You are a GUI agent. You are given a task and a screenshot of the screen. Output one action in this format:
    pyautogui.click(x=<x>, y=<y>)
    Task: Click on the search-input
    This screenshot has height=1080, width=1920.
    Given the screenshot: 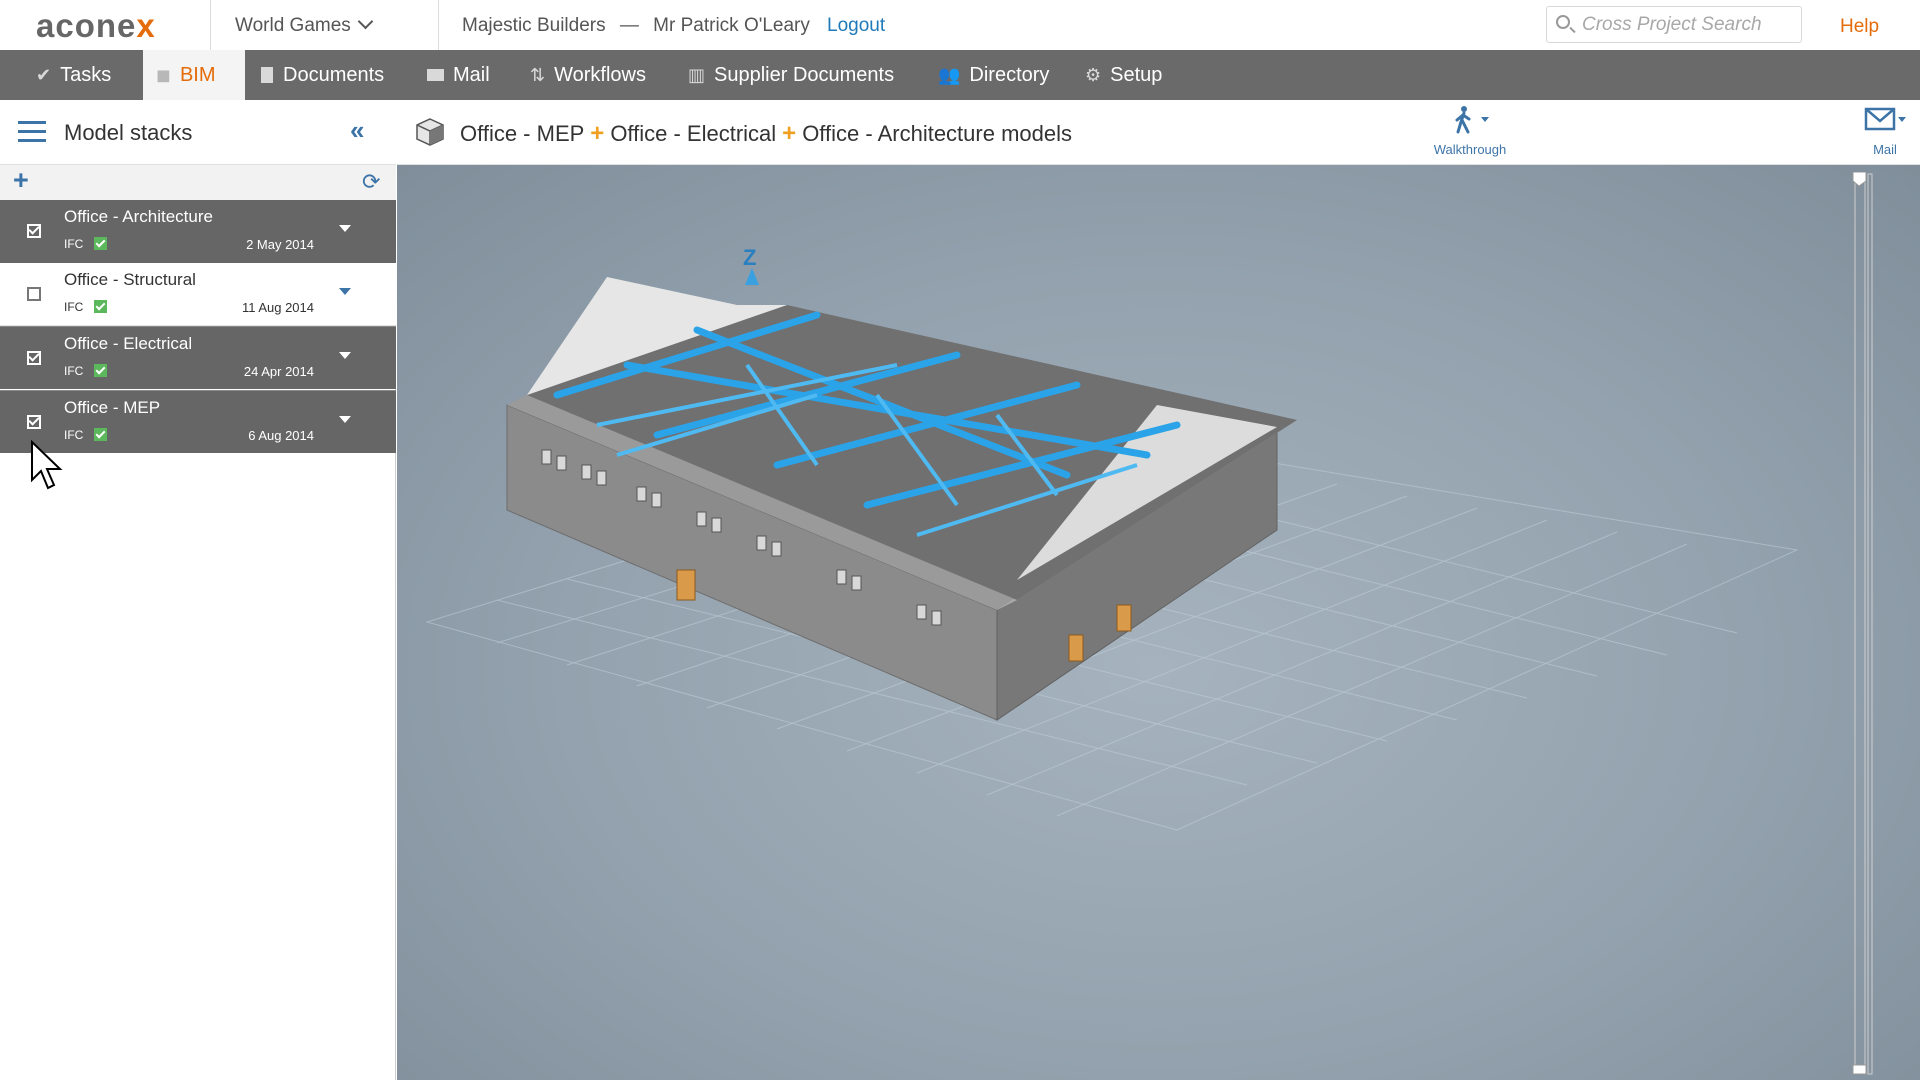 What is the action you would take?
    pyautogui.click(x=1687, y=24)
    